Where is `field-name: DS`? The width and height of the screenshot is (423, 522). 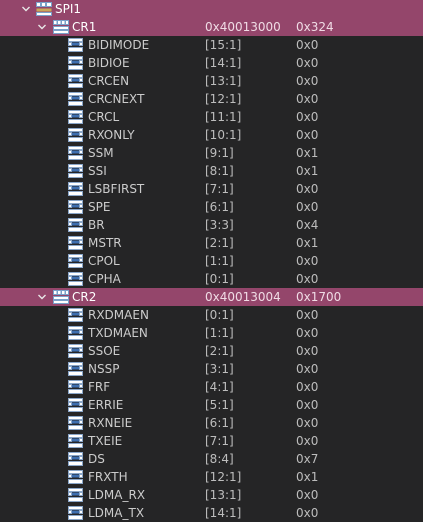
field-name: DS is located at coordinates (96, 459).